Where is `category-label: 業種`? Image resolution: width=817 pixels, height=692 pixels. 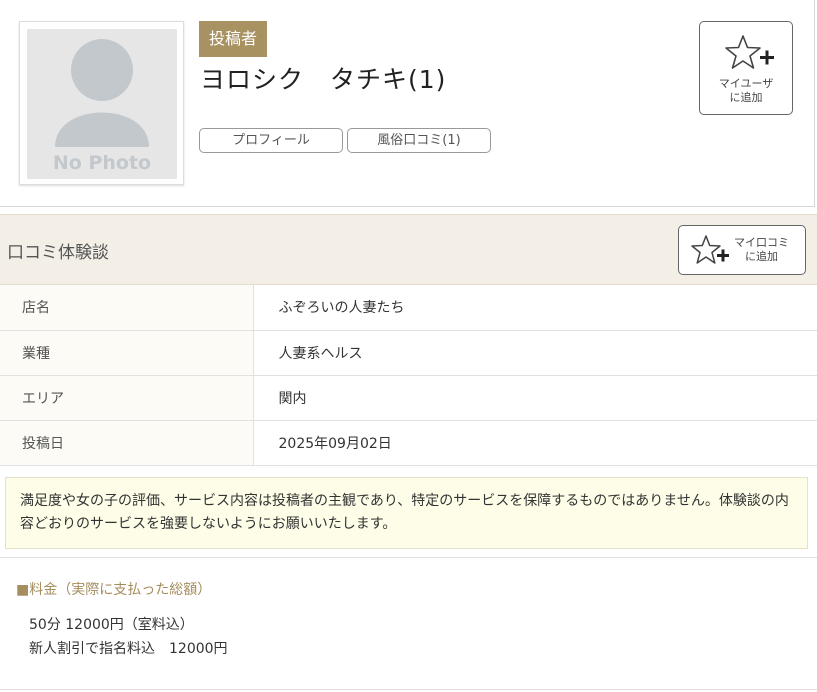
category-label: 業種 is located at coordinates (127, 353).